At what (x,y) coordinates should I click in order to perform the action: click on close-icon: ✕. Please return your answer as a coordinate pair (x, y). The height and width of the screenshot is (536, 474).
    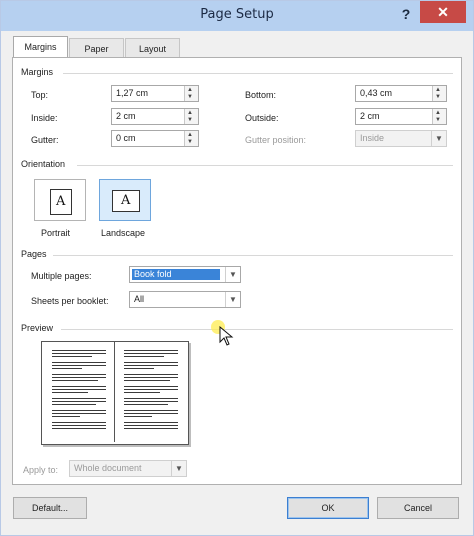
    Looking at the image, I should click on (443, 12).